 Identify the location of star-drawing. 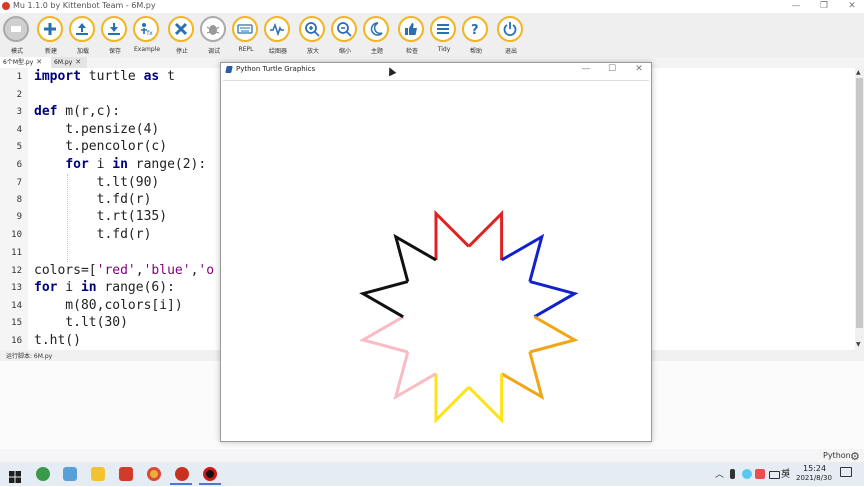
(469, 316).